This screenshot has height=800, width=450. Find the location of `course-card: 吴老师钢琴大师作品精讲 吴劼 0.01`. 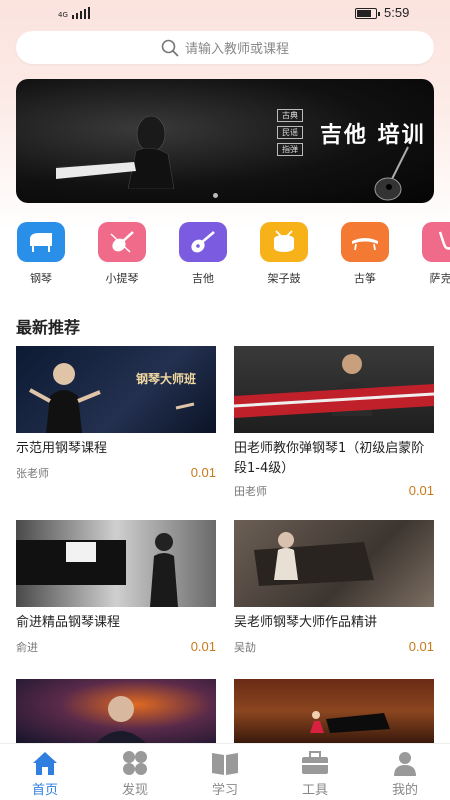

course-card: 吴老师钢琴大师作品精讲 吴劼 0.01 is located at coordinates (334, 589).